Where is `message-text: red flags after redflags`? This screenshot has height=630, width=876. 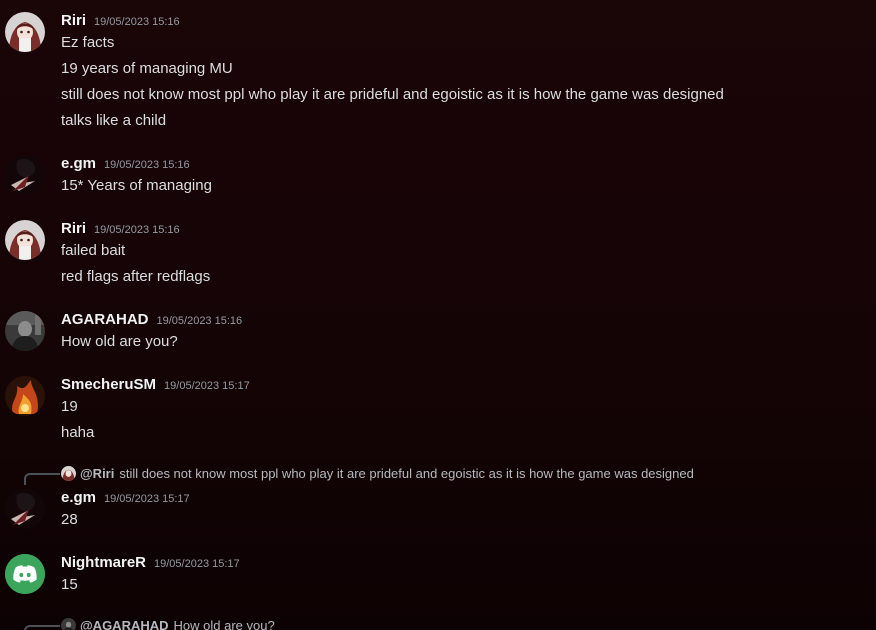 message-text: red flags after redflags is located at coordinates (136, 276).